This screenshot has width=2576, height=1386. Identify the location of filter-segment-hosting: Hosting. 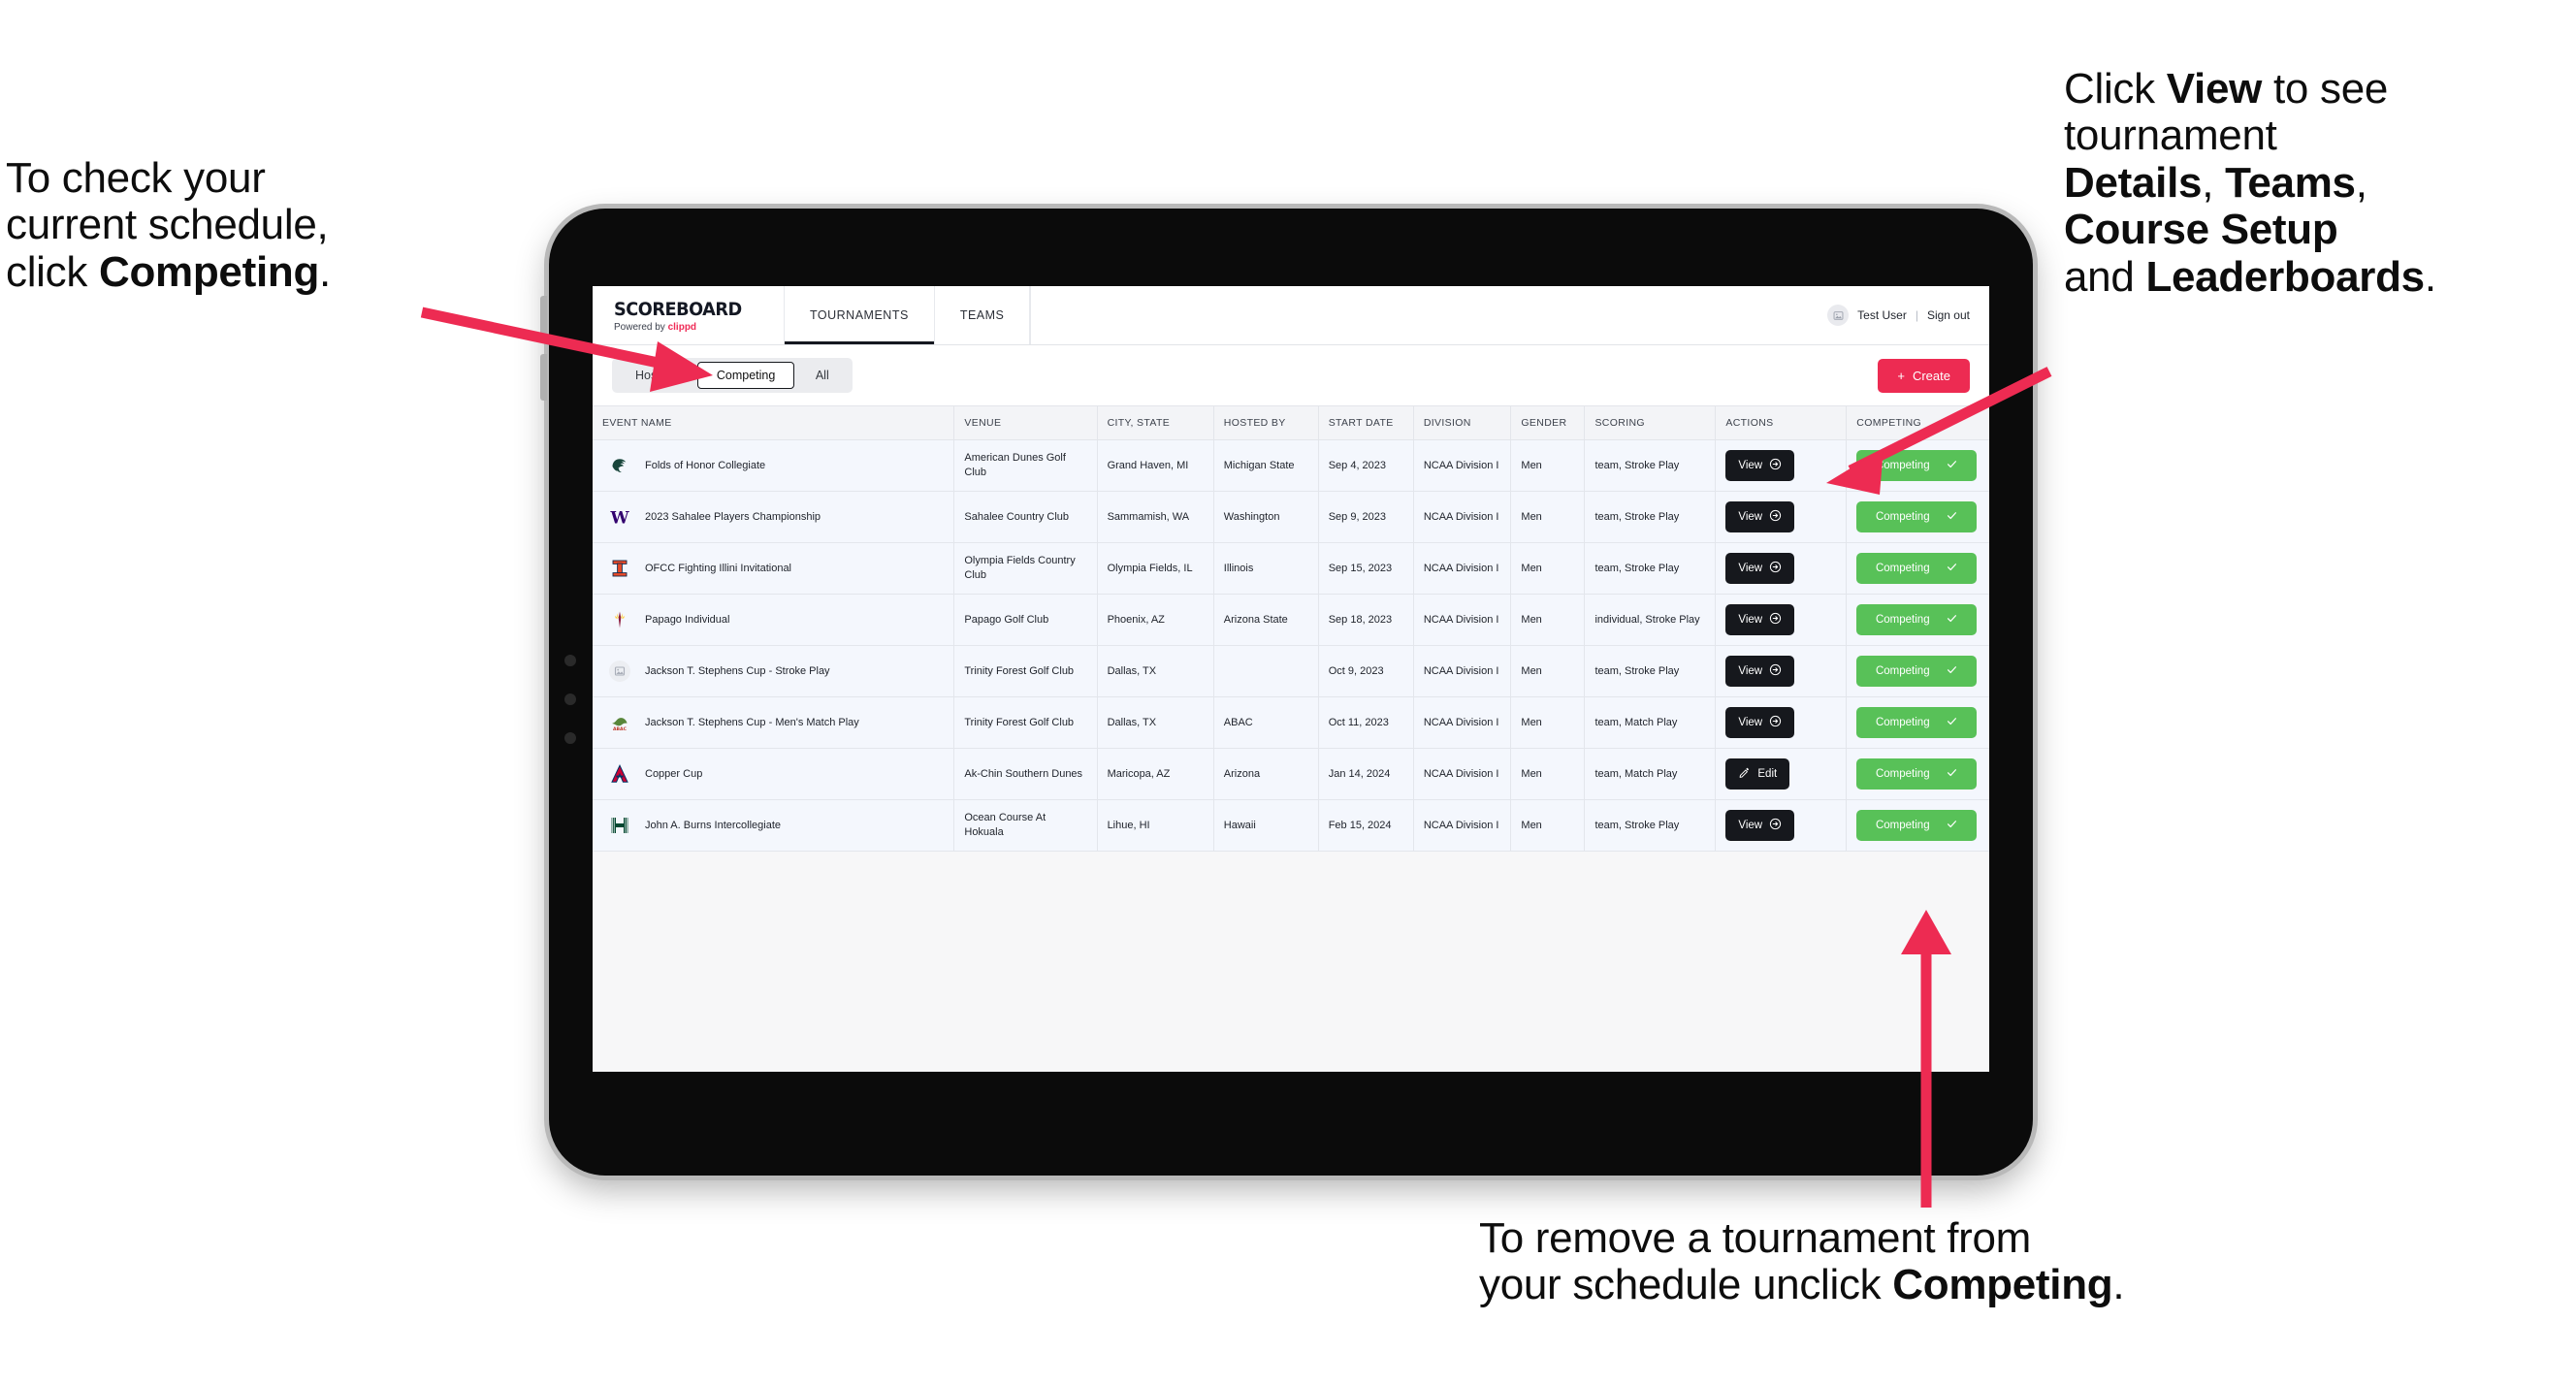
(655, 375).